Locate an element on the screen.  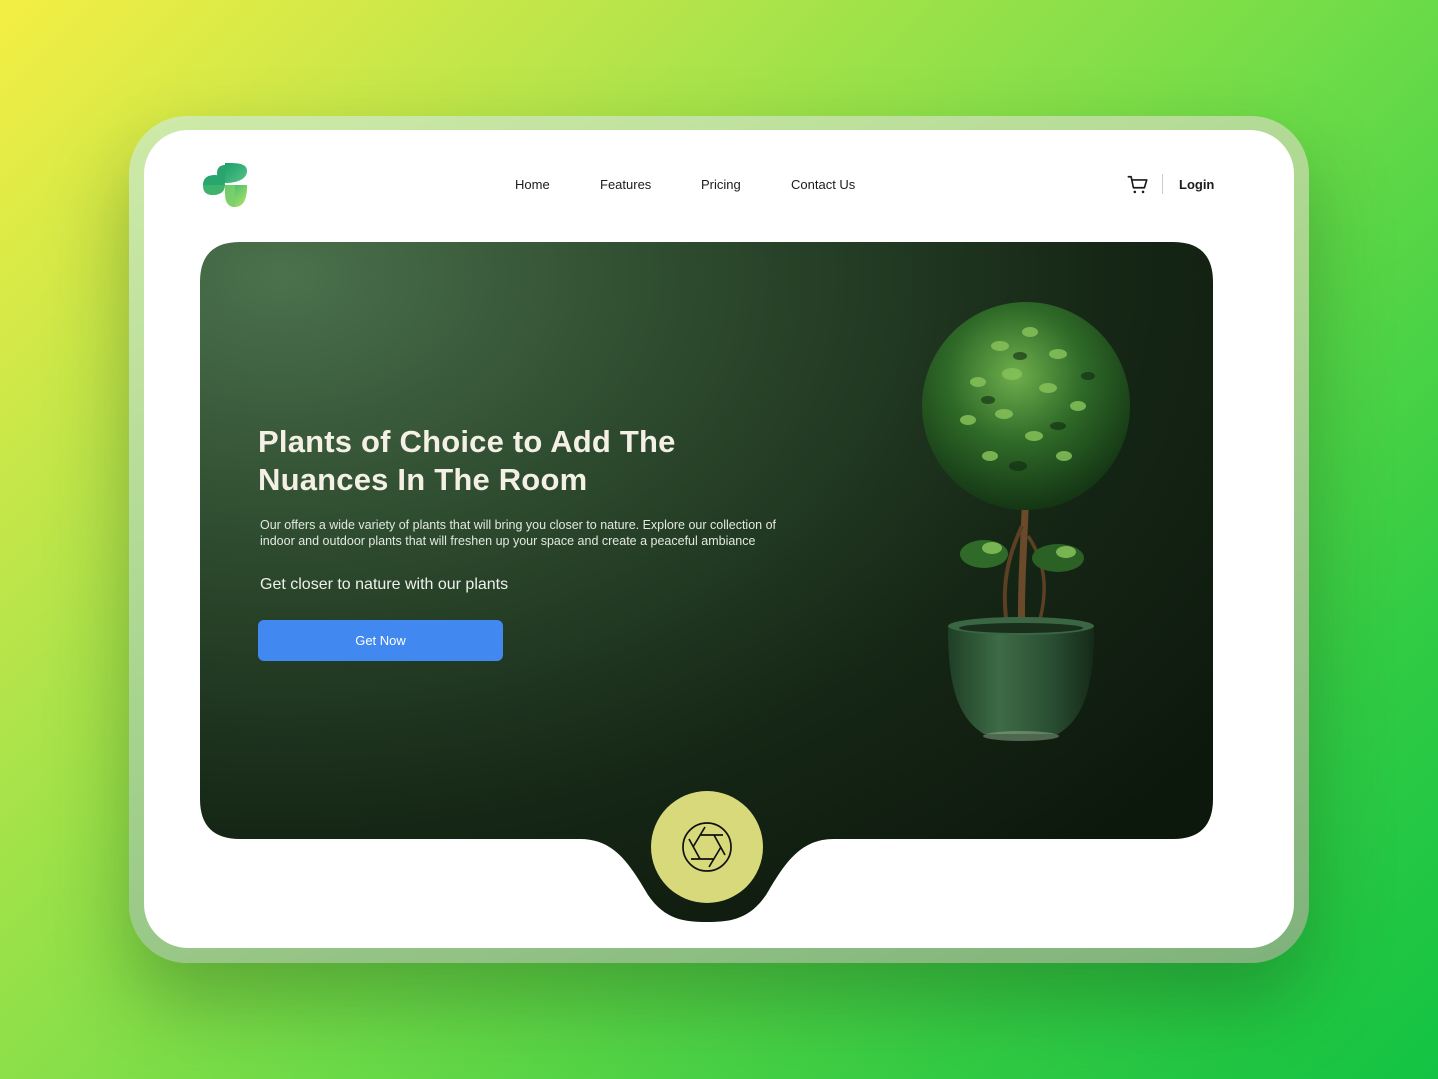
nav-home: Home is located at coordinates (532, 184).